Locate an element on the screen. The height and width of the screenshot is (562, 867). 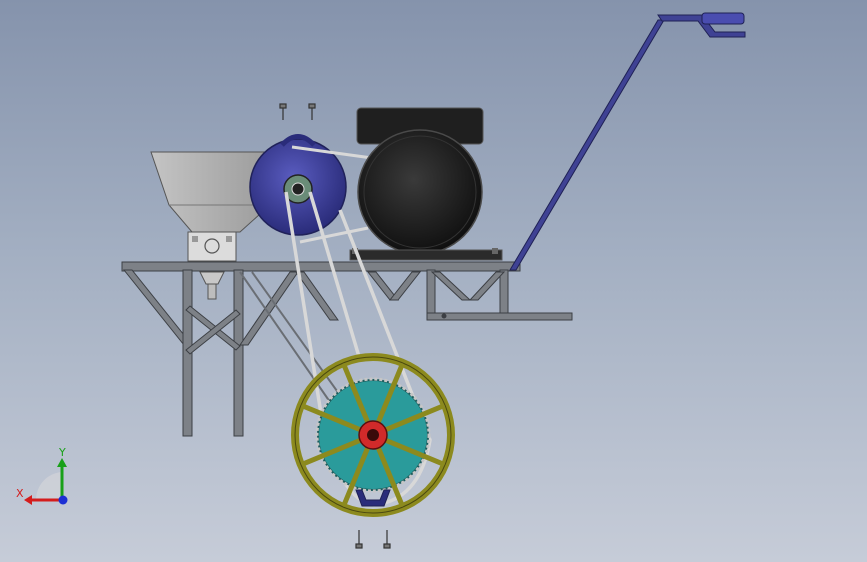
handle-grip is located at coordinates (723, 18).